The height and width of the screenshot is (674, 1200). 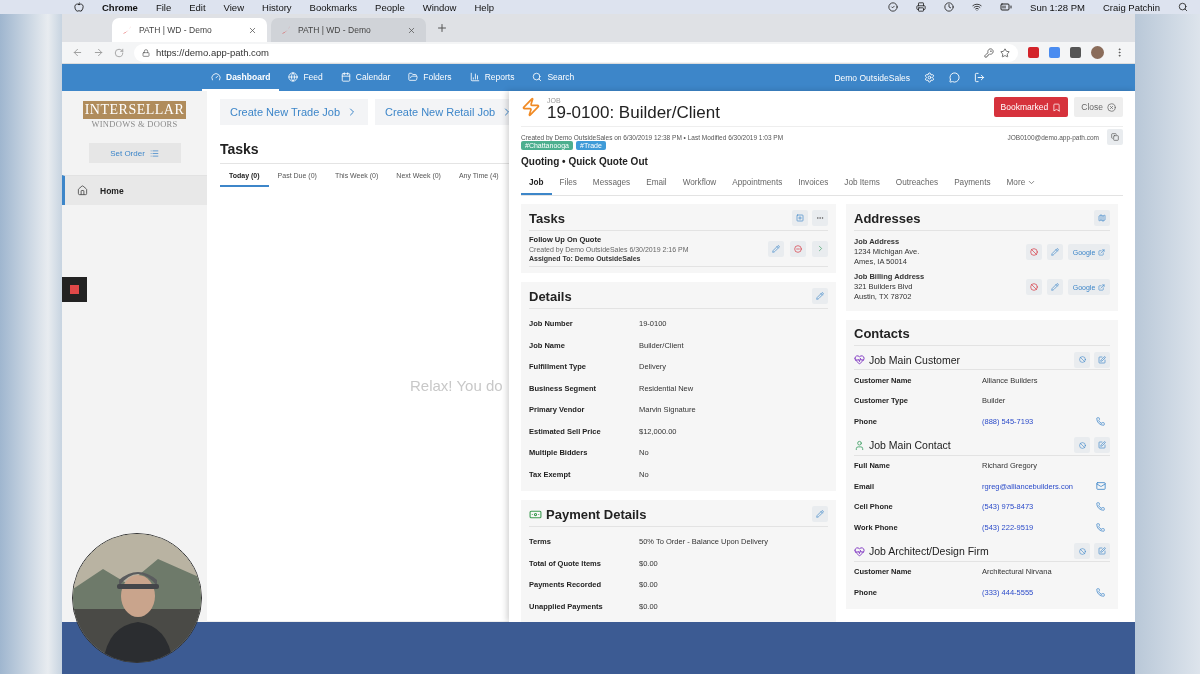 What do you see at coordinates (859, 359) in the screenshot?
I see `heart-icon` at bounding box center [859, 359].